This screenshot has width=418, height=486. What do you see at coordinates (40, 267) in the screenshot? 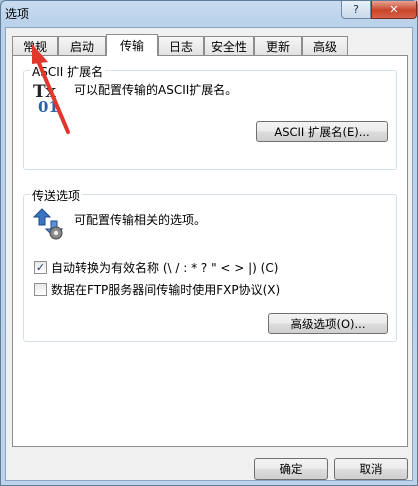
I see `auto-convert-checkbox: ✓` at bounding box center [40, 267].